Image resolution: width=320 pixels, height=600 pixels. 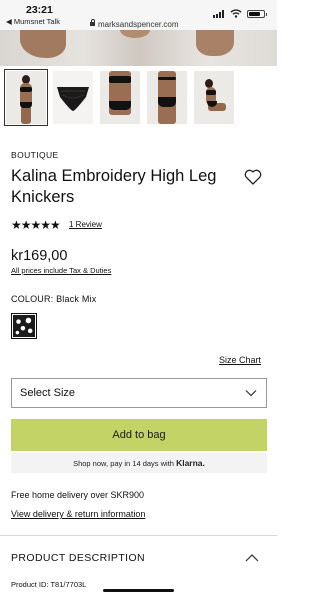 I want to click on product-description-title: PRODUCT DESCRIPTION, so click(x=78, y=558).